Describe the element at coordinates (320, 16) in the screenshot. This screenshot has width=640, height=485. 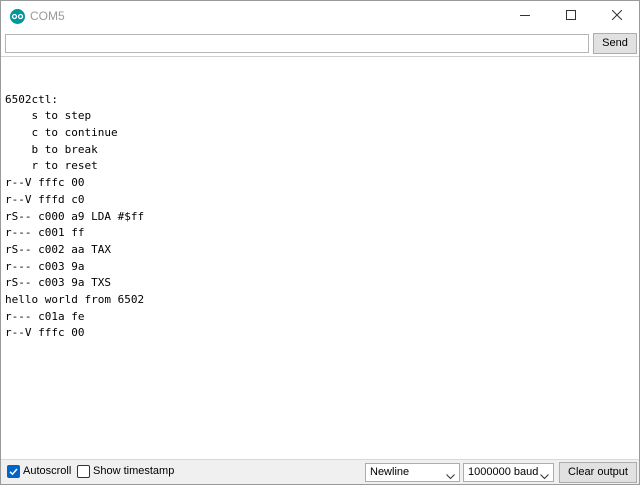
I see `title-bar: COM5` at that location.